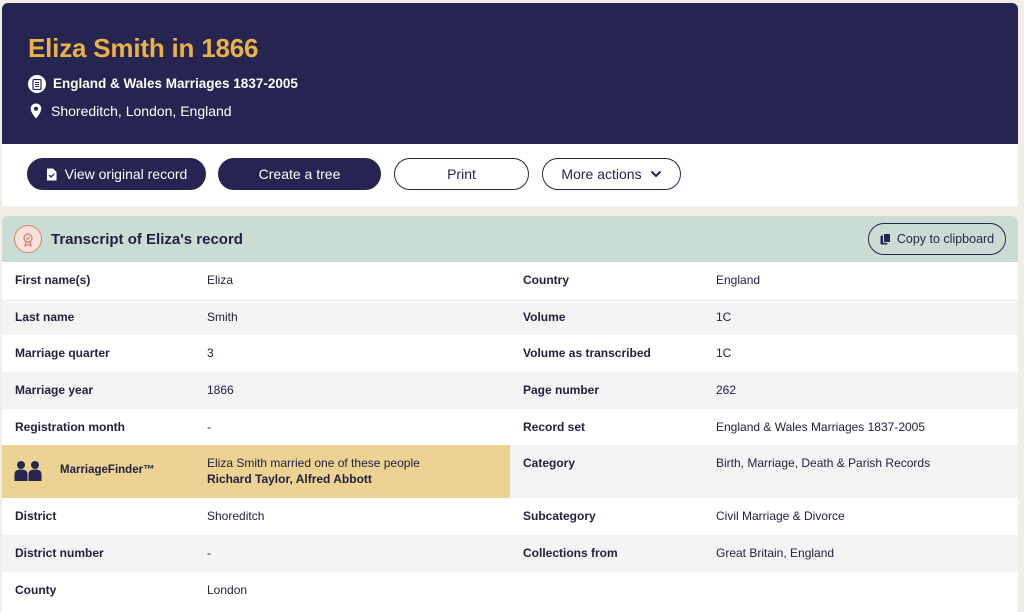 The height and width of the screenshot is (612, 1024). I want to click on print-label: Print, so click(461, 174).